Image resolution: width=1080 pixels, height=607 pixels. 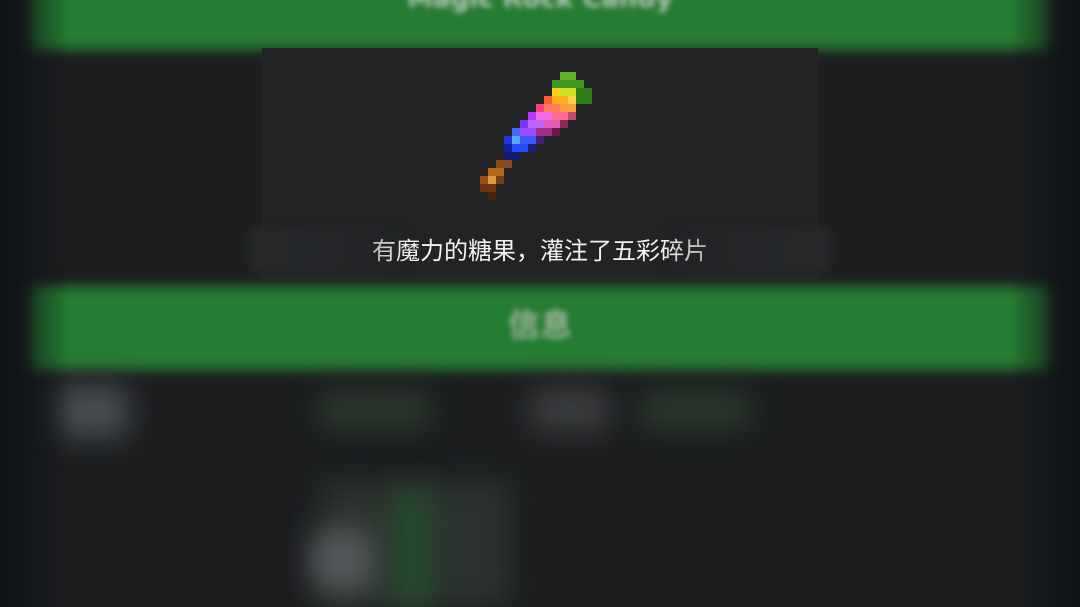 I want to click on info-section-title: 信息, so click(x=539, y=325).